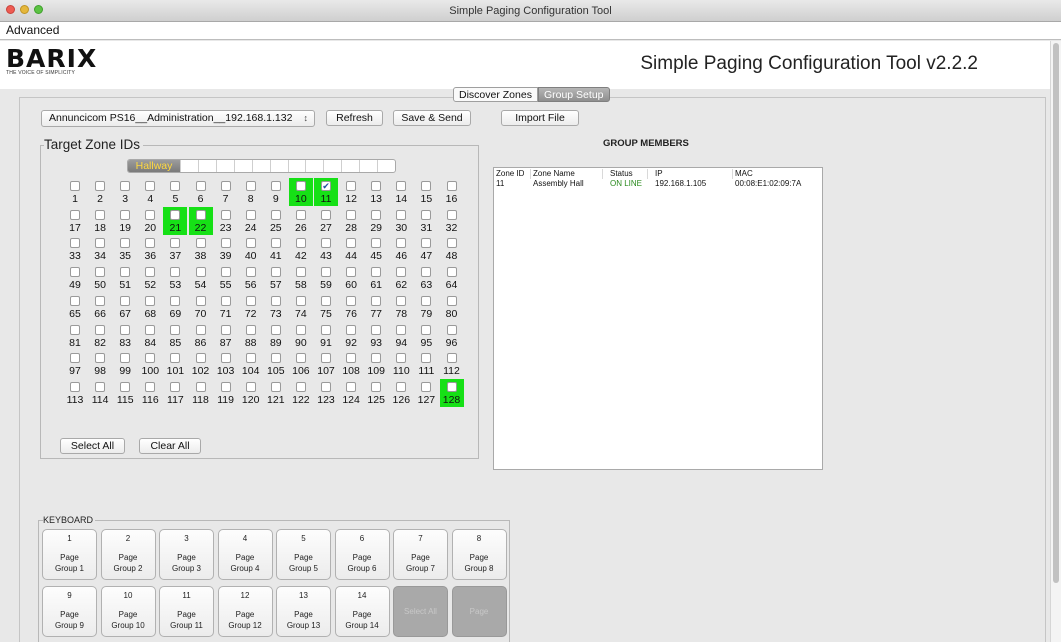  I want to click on vertical-scrollbar, so click(1055, 341).